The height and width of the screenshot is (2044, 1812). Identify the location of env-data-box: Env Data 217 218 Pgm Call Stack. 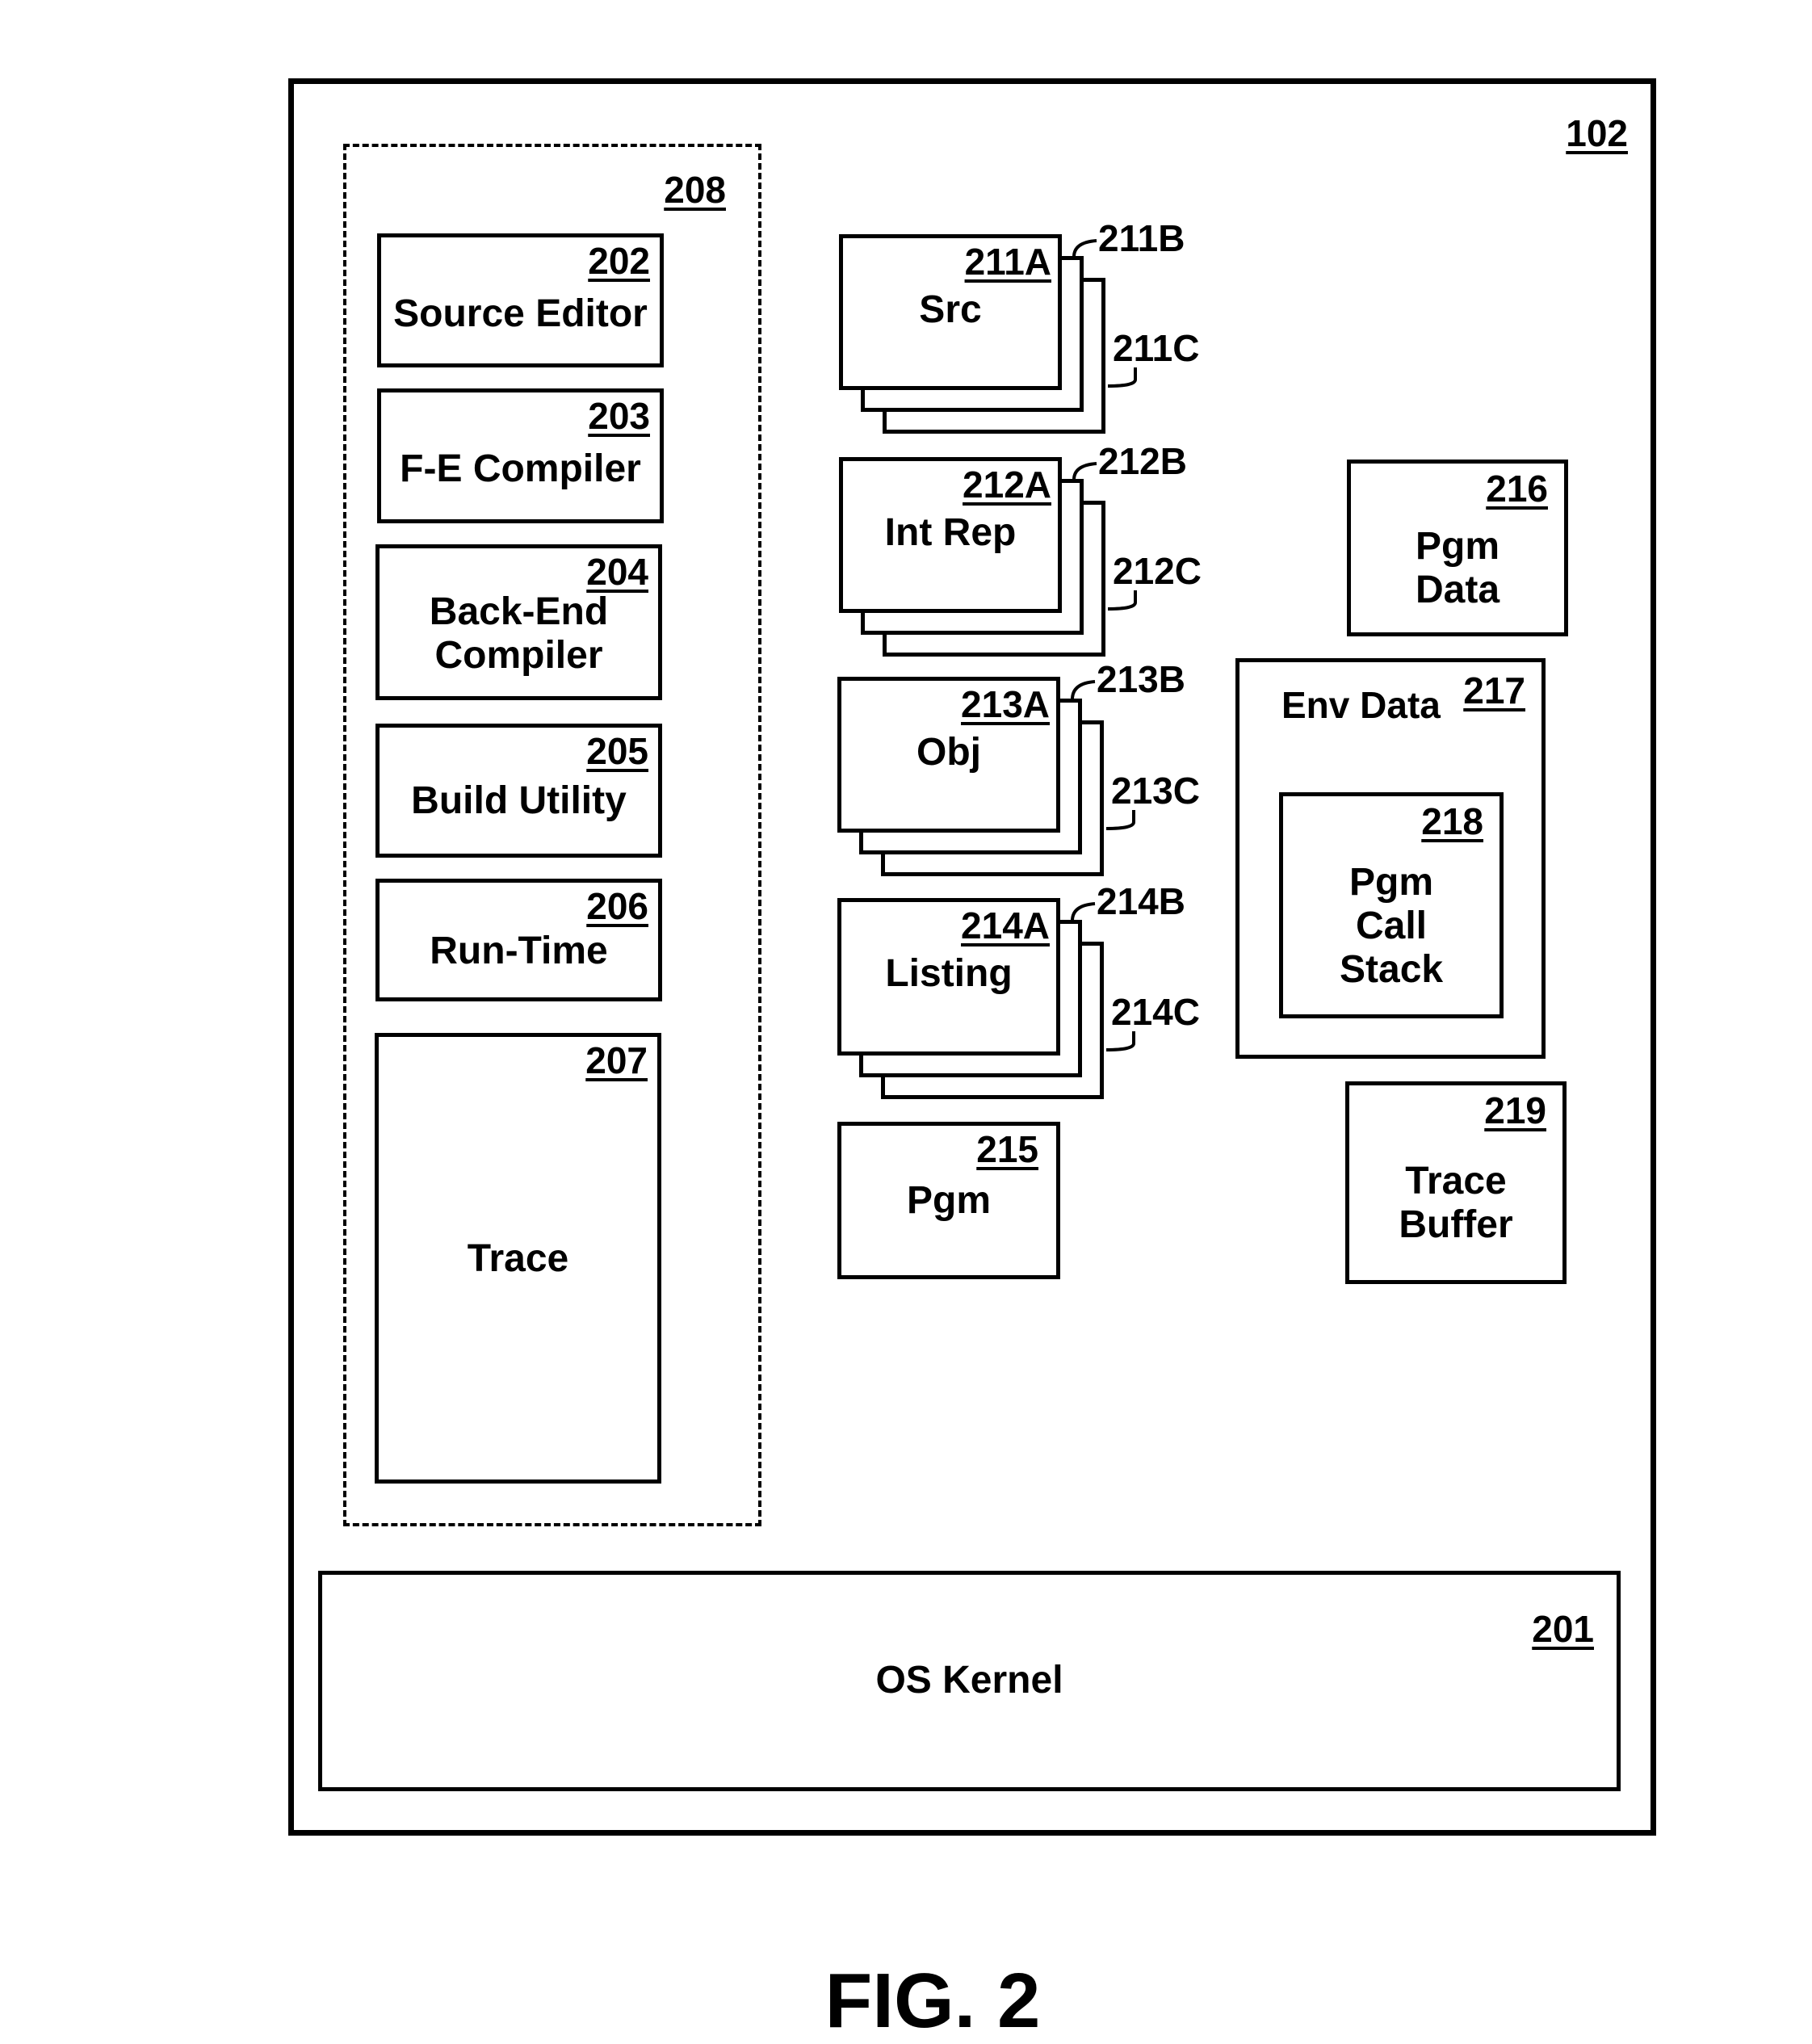
(1390, 858).